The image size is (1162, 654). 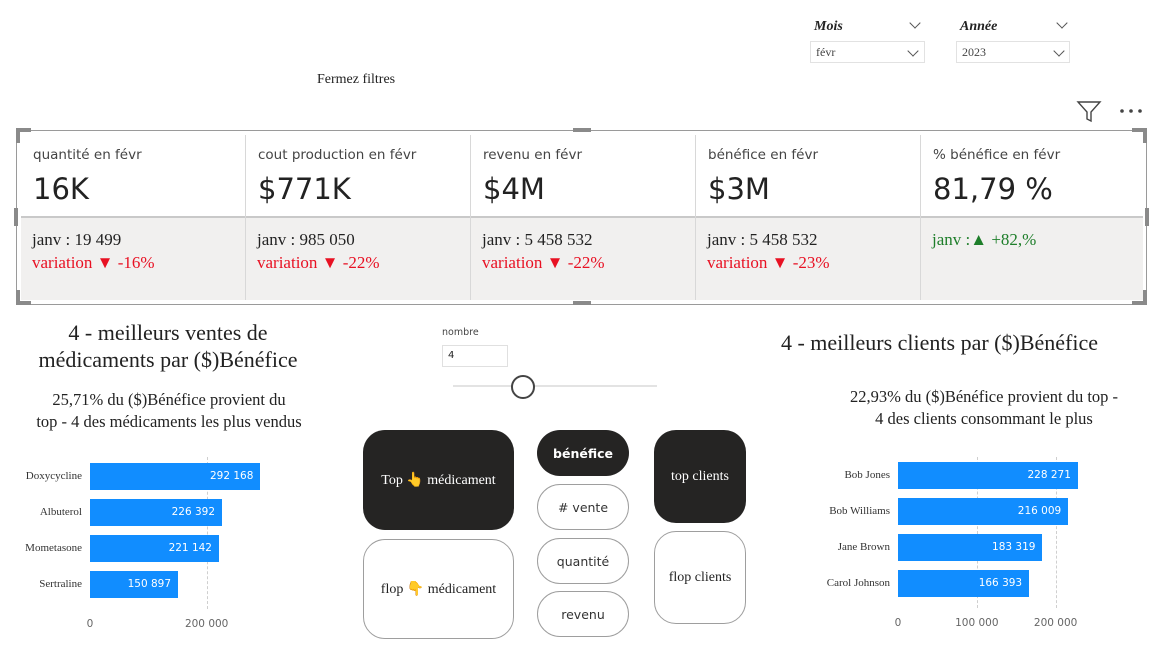 I want to click on kpi-comparison: janv : 5 458 532 variation ▼ -23%, so click(x=808, y=258).